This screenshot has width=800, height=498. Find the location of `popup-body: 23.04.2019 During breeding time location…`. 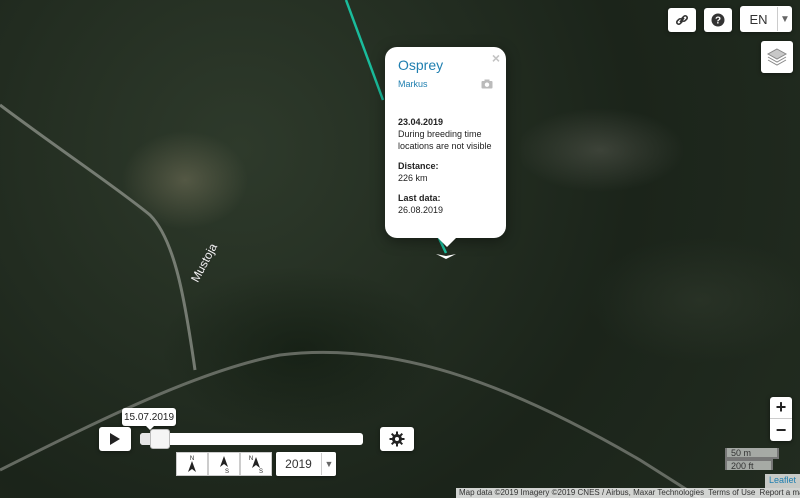

popup-body: 23.04.2019 During breeding time location… is located at coordinates (450, 170).